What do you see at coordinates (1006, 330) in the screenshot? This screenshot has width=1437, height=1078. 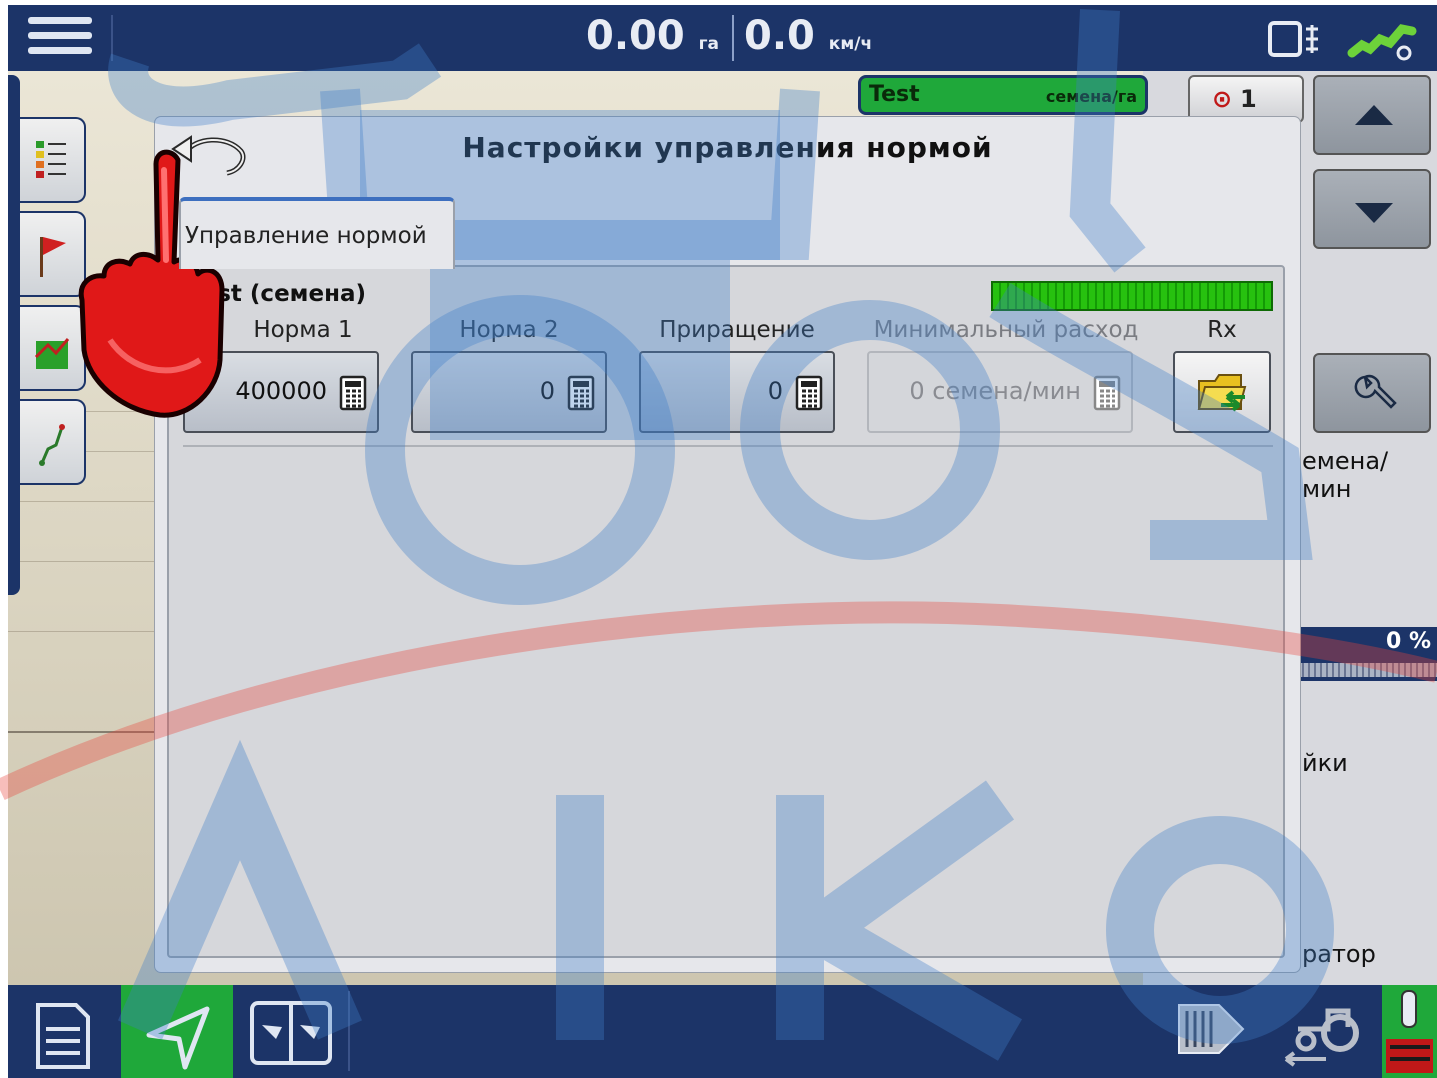 I see `min-flow-label: Минимальный расход` at bounding box center [1006, 330].